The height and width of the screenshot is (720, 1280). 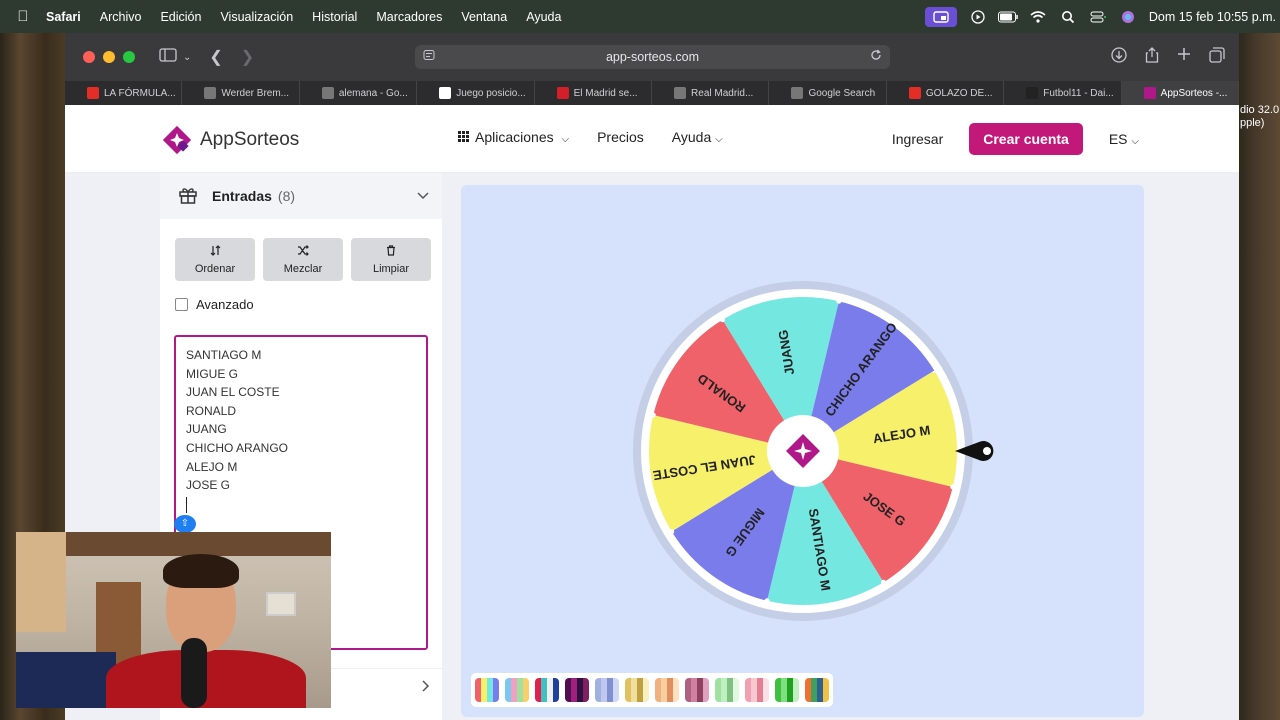 What do you see at coordinates (940, 16) in the screenshot?
I see `screen-share-icon` at bounding box center [940, 16].